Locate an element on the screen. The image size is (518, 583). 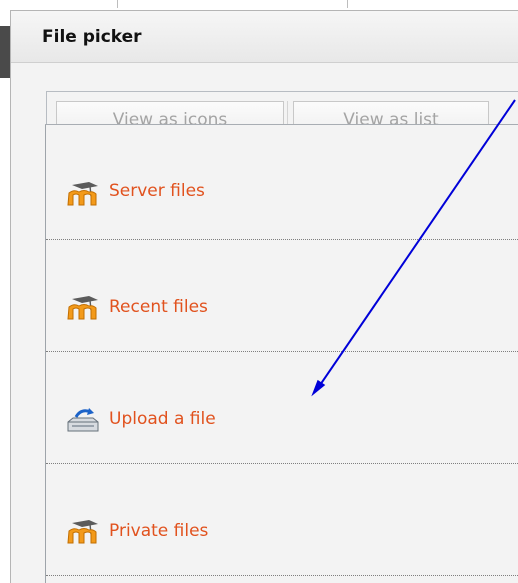
repository-label: Upload a file is located at coordinates (162, 419).